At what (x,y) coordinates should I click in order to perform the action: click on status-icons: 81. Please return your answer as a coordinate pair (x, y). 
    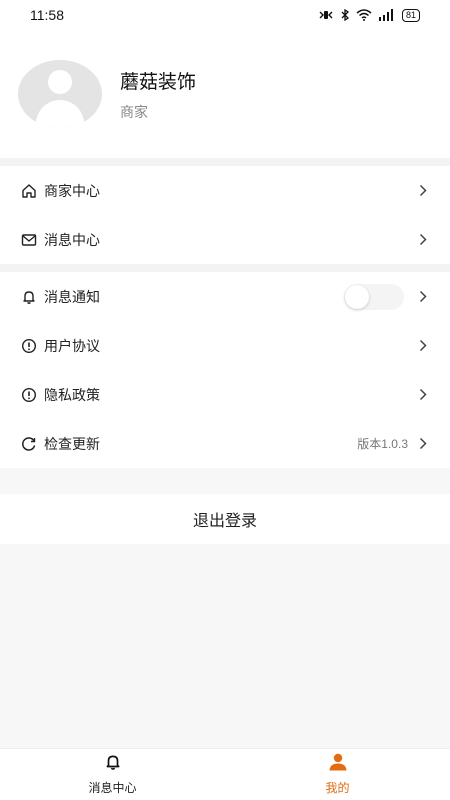
    Looking at the image, I should click on (369, 15).